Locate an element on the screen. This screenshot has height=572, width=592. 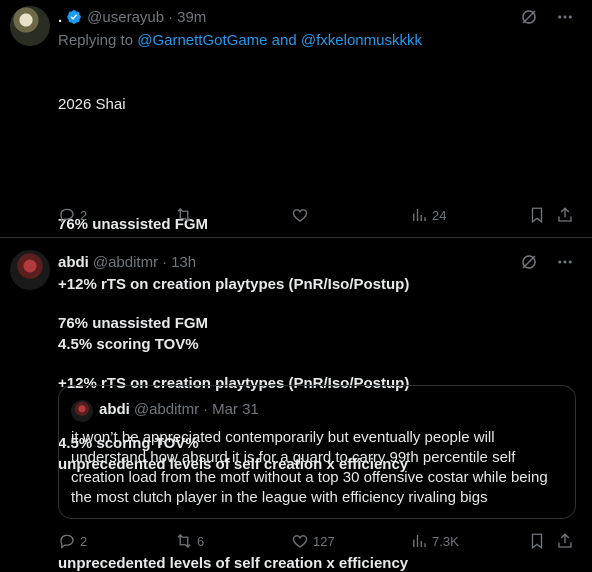
quoted-author-name: abdi is located at coordinates (114, 409).